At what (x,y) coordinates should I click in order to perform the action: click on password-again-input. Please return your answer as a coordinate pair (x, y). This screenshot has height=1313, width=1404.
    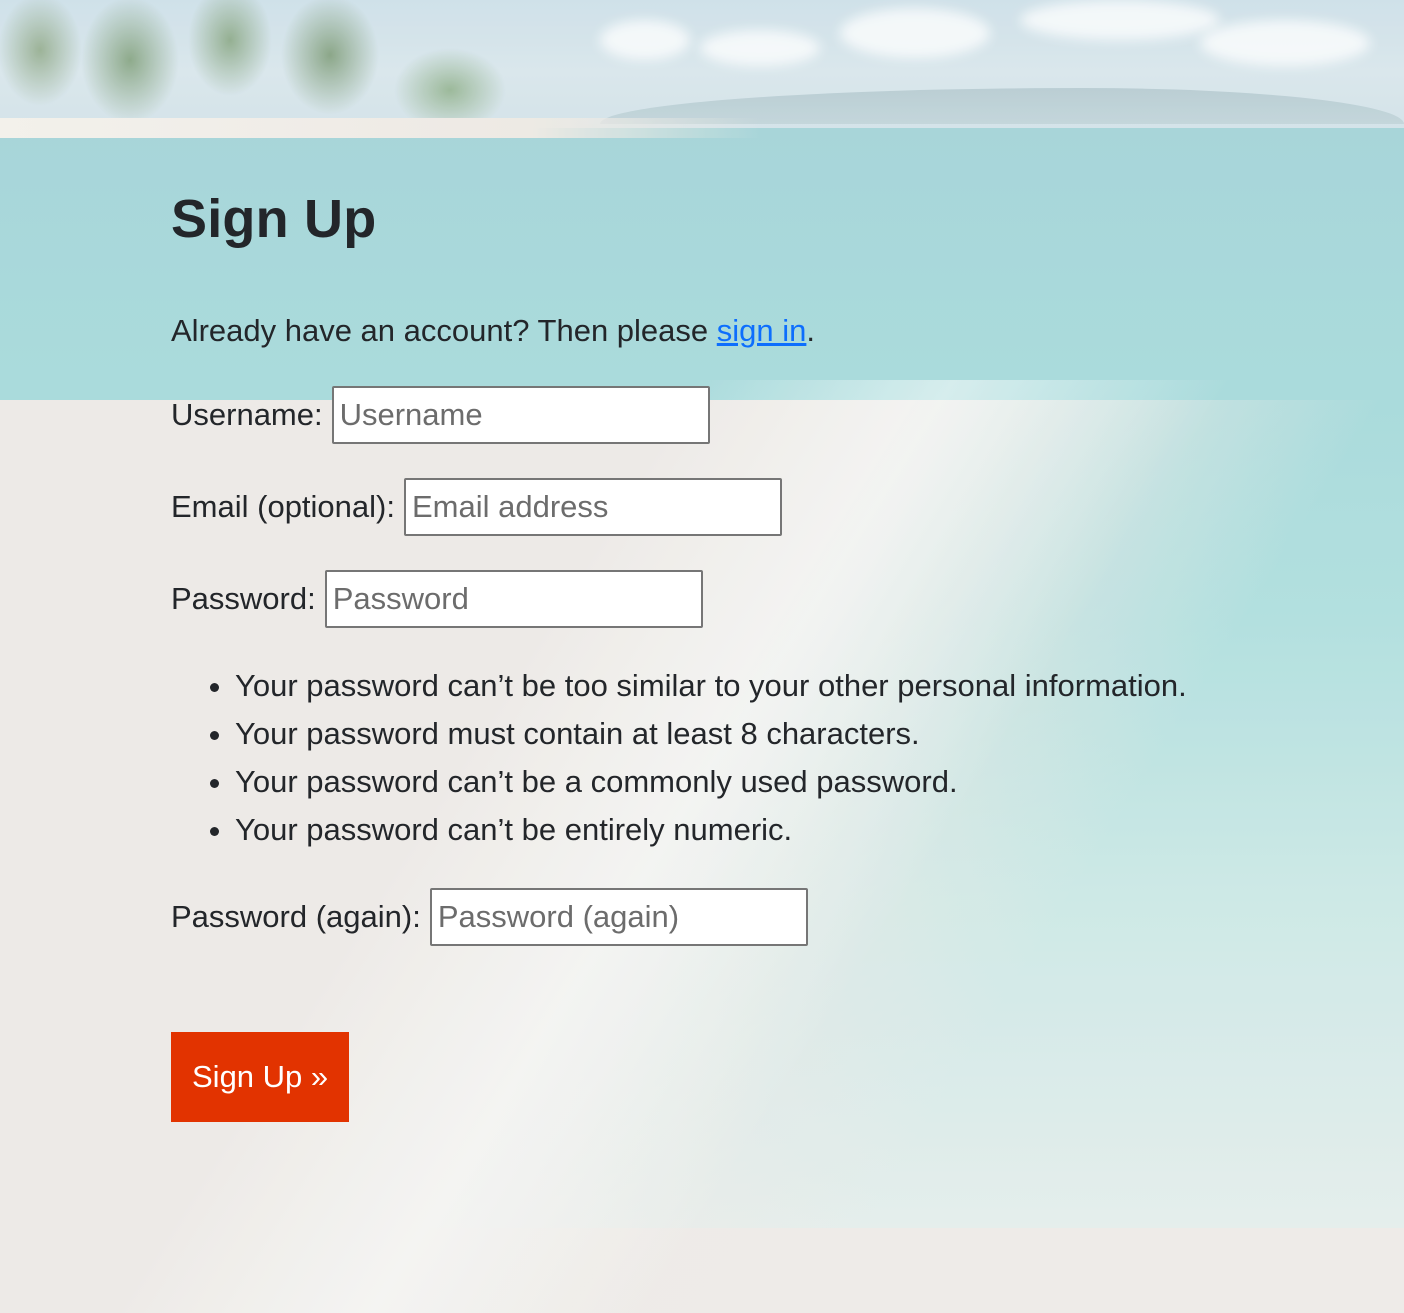
    Looking at the image, I should click on (618, 917).